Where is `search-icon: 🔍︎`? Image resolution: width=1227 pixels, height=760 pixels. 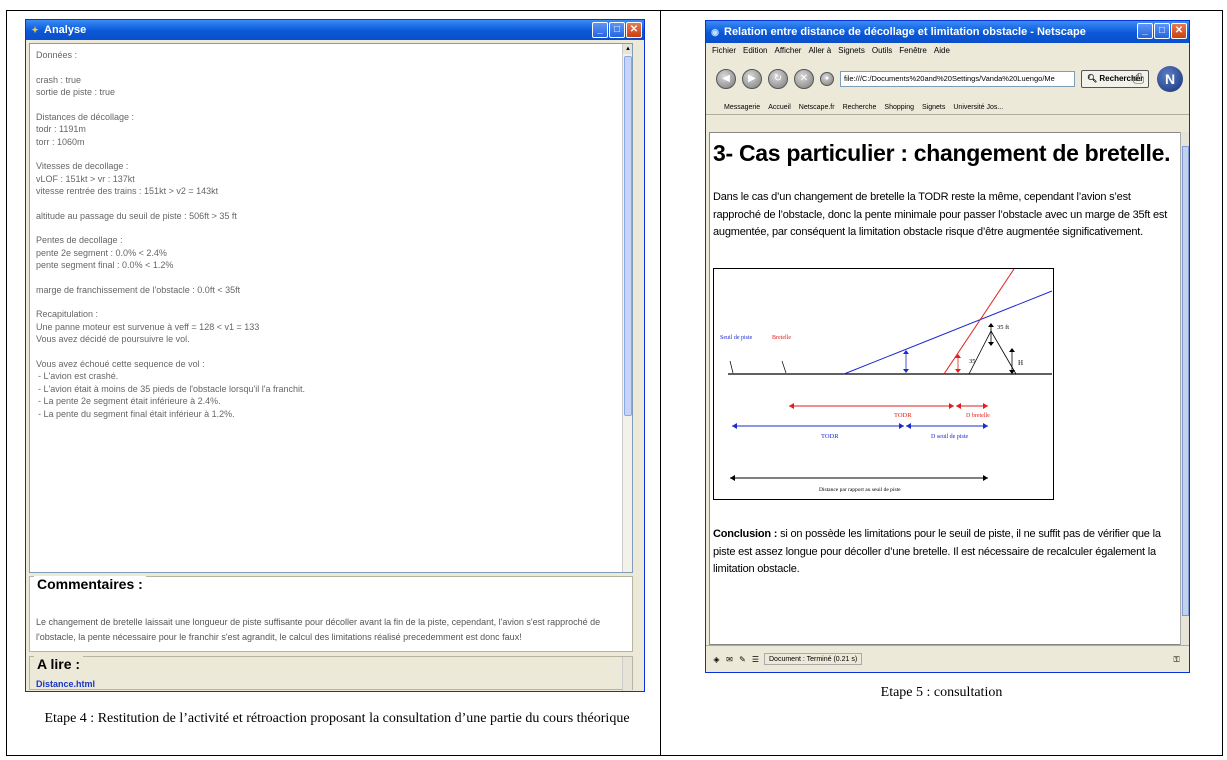
search-icon: 🔍︎ is located at coordinates (1092, 78).